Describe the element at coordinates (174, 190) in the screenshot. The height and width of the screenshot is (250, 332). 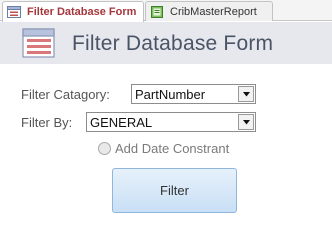
I see `filter-button: Filter` at that location.